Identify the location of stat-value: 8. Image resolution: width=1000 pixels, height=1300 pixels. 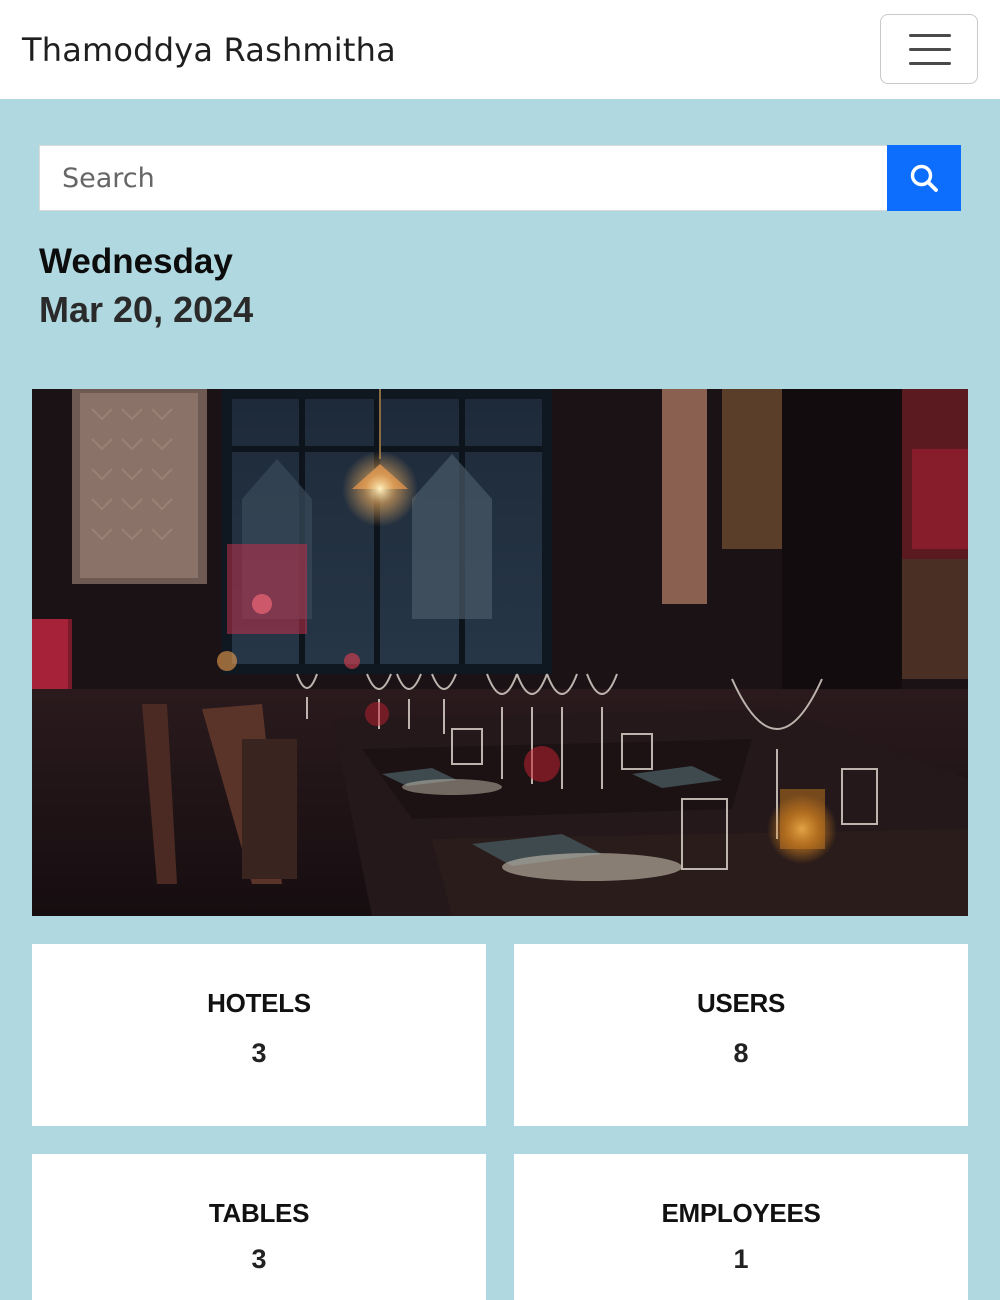
(741, 1053).